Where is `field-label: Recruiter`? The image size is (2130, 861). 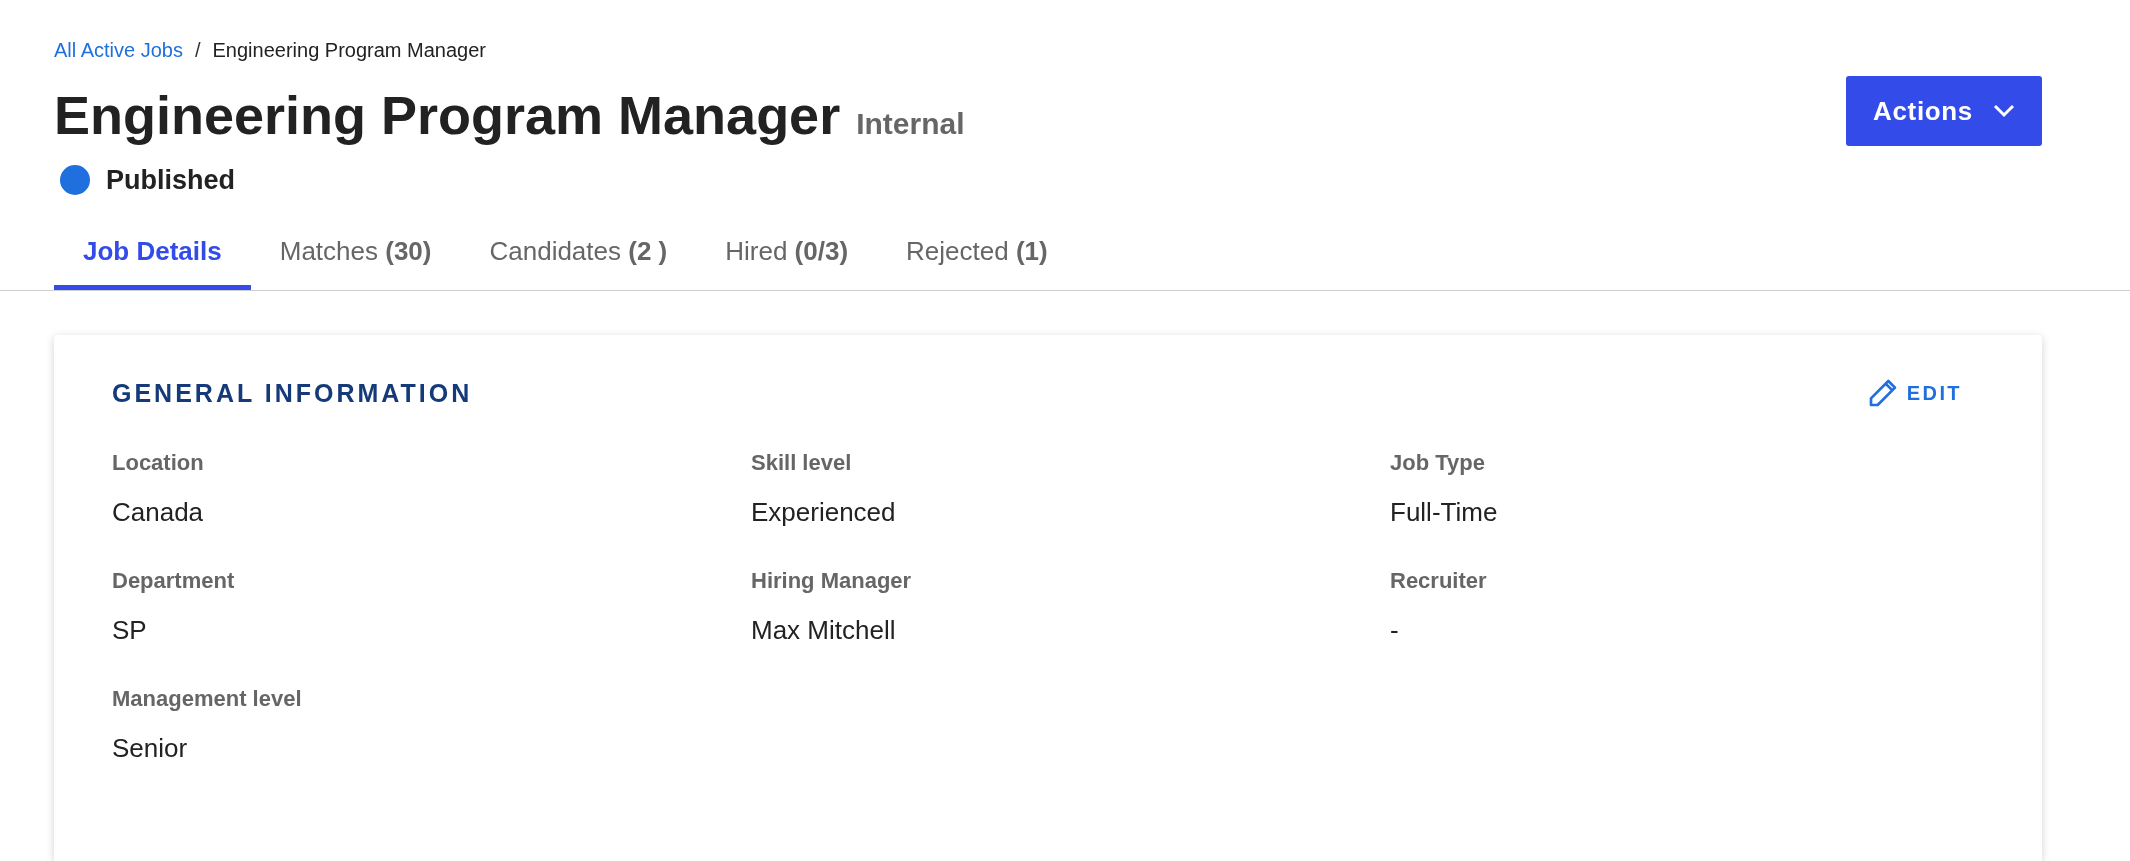 field-label: Recruiter is located at coordinates (1439, 581).